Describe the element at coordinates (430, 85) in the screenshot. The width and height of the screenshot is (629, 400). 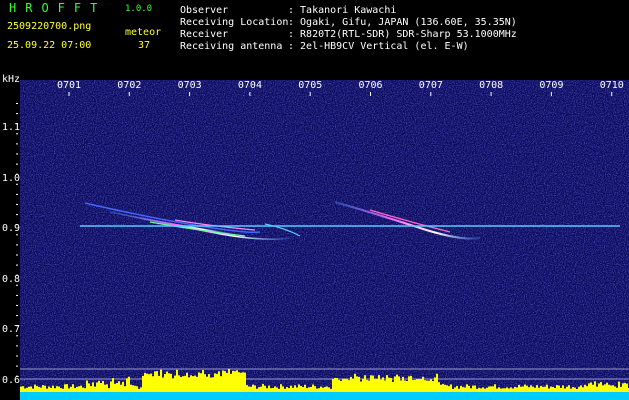
I see `x-tick-label: 0707` at that location.